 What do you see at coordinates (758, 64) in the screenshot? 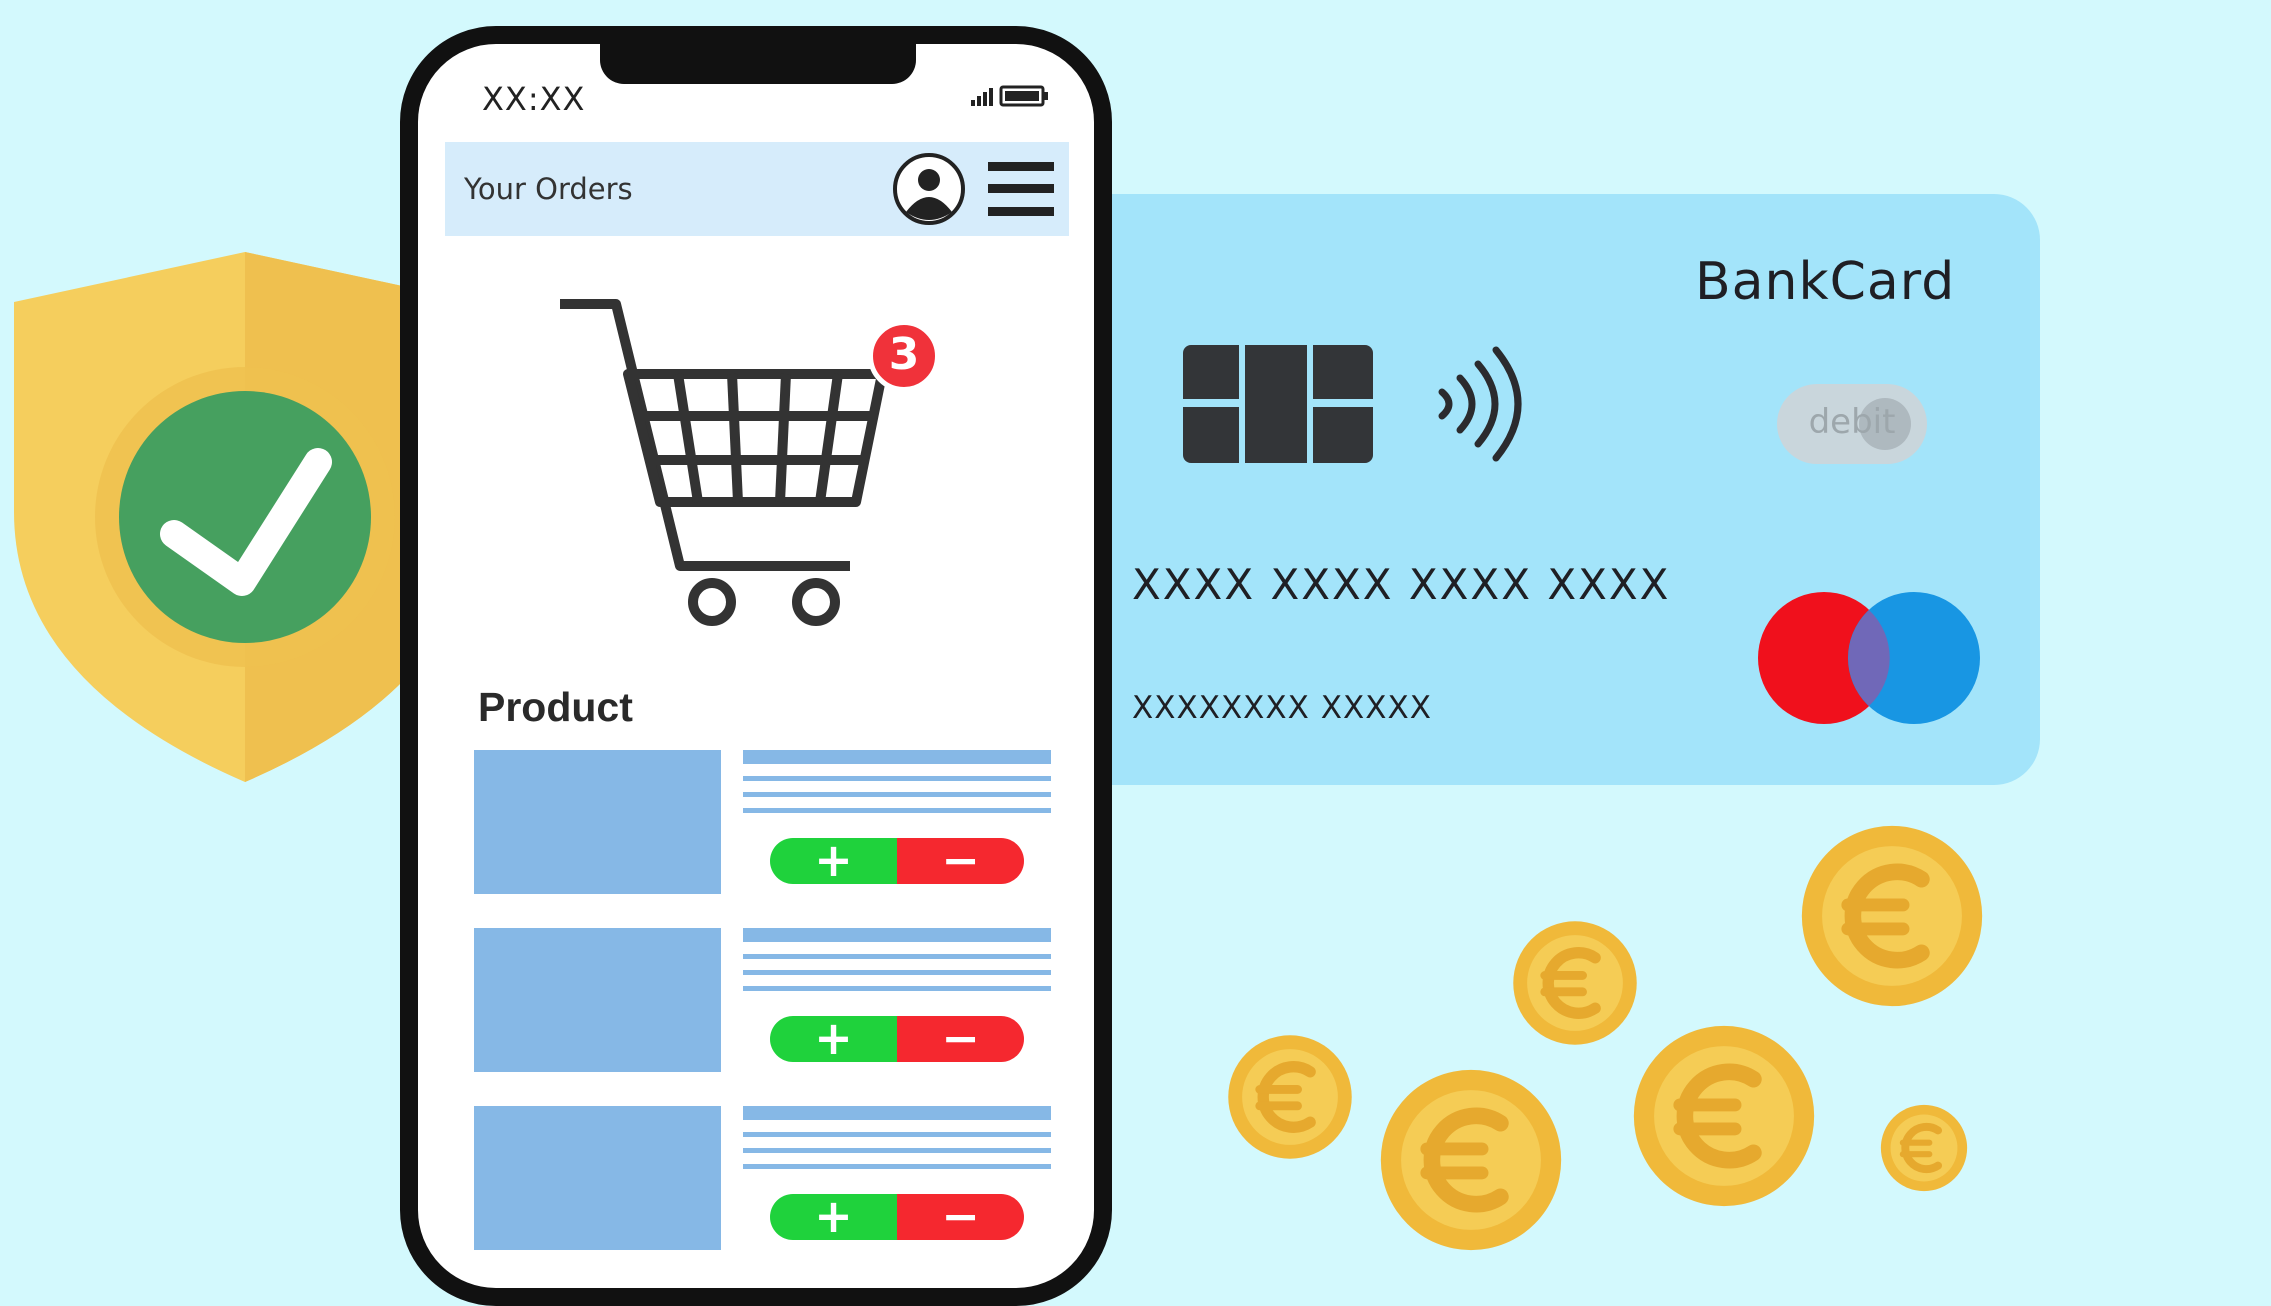
I see `phone-notch` at bounding box center [758, 64].